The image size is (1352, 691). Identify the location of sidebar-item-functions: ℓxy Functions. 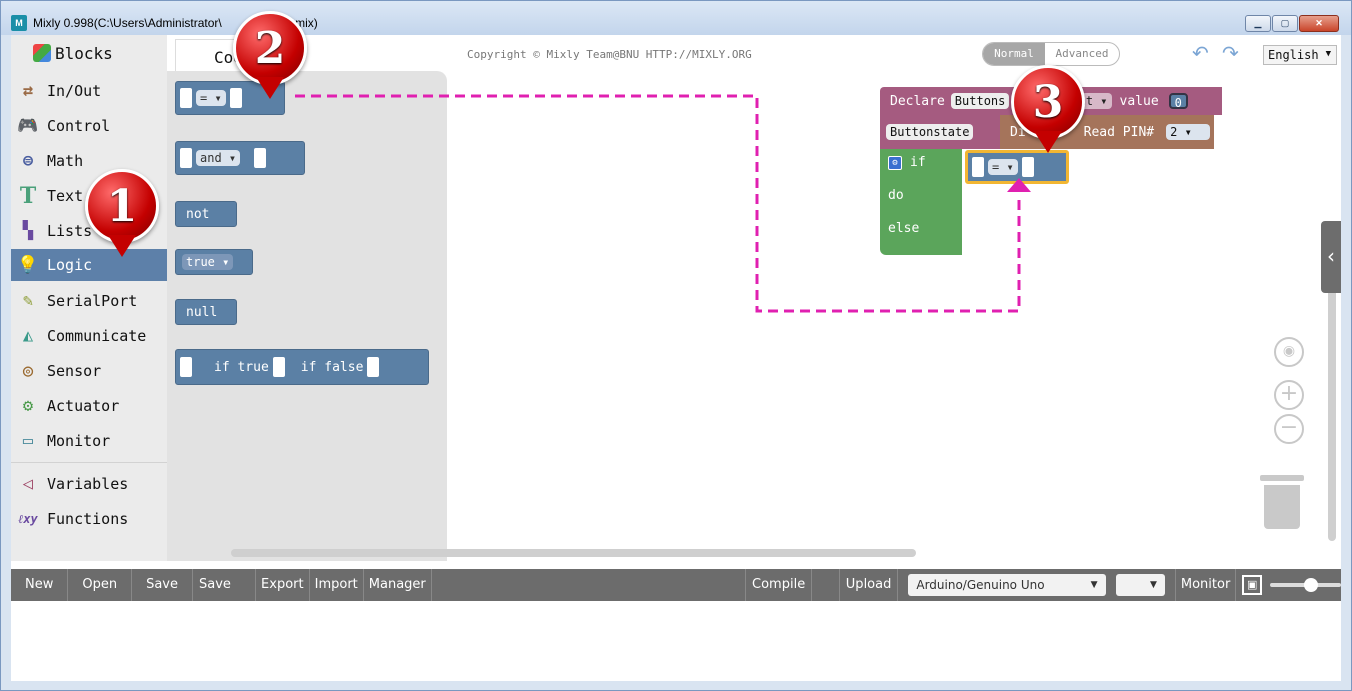
(89, 519).